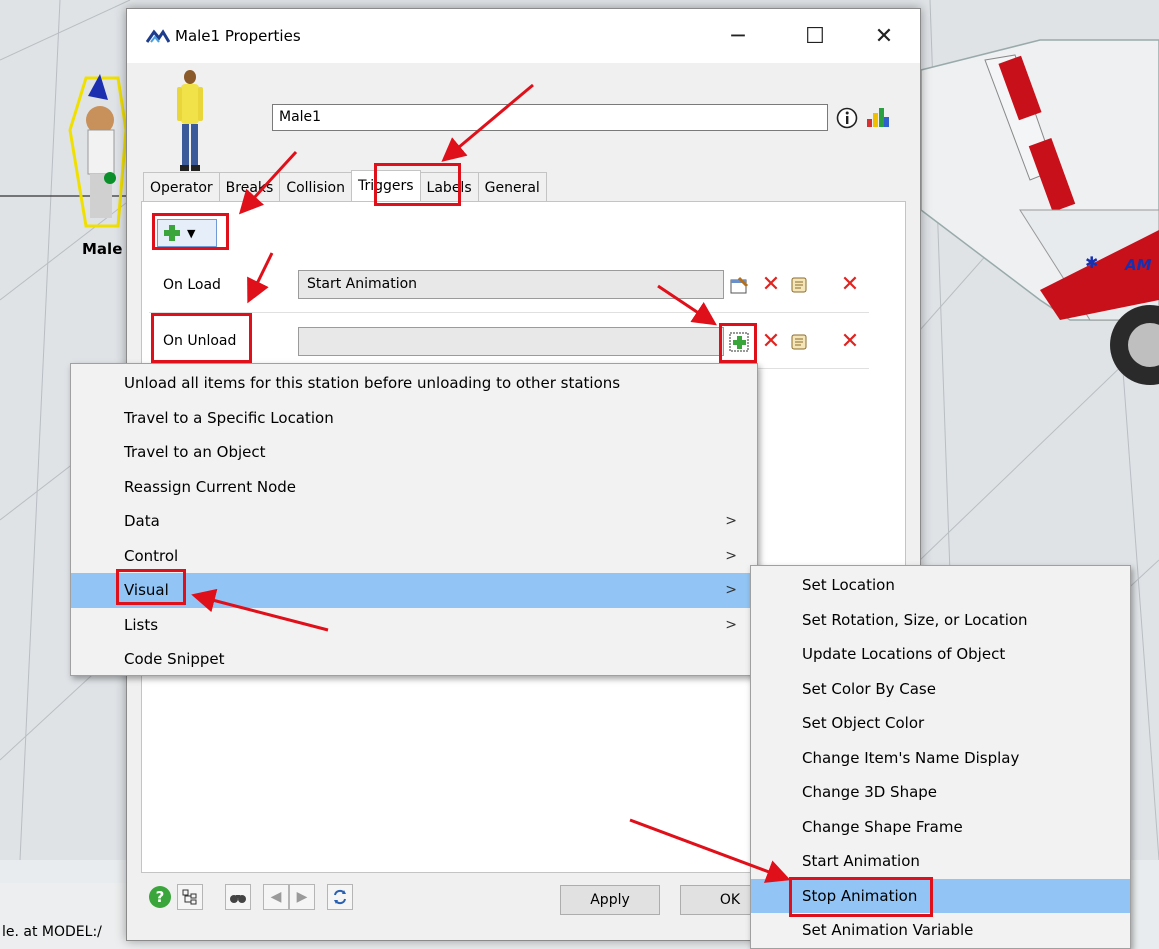  Describe the element at coordinates (229, 417) in the screenshot. I see `menu-item-label: Travel to a Specific Location` at that location.